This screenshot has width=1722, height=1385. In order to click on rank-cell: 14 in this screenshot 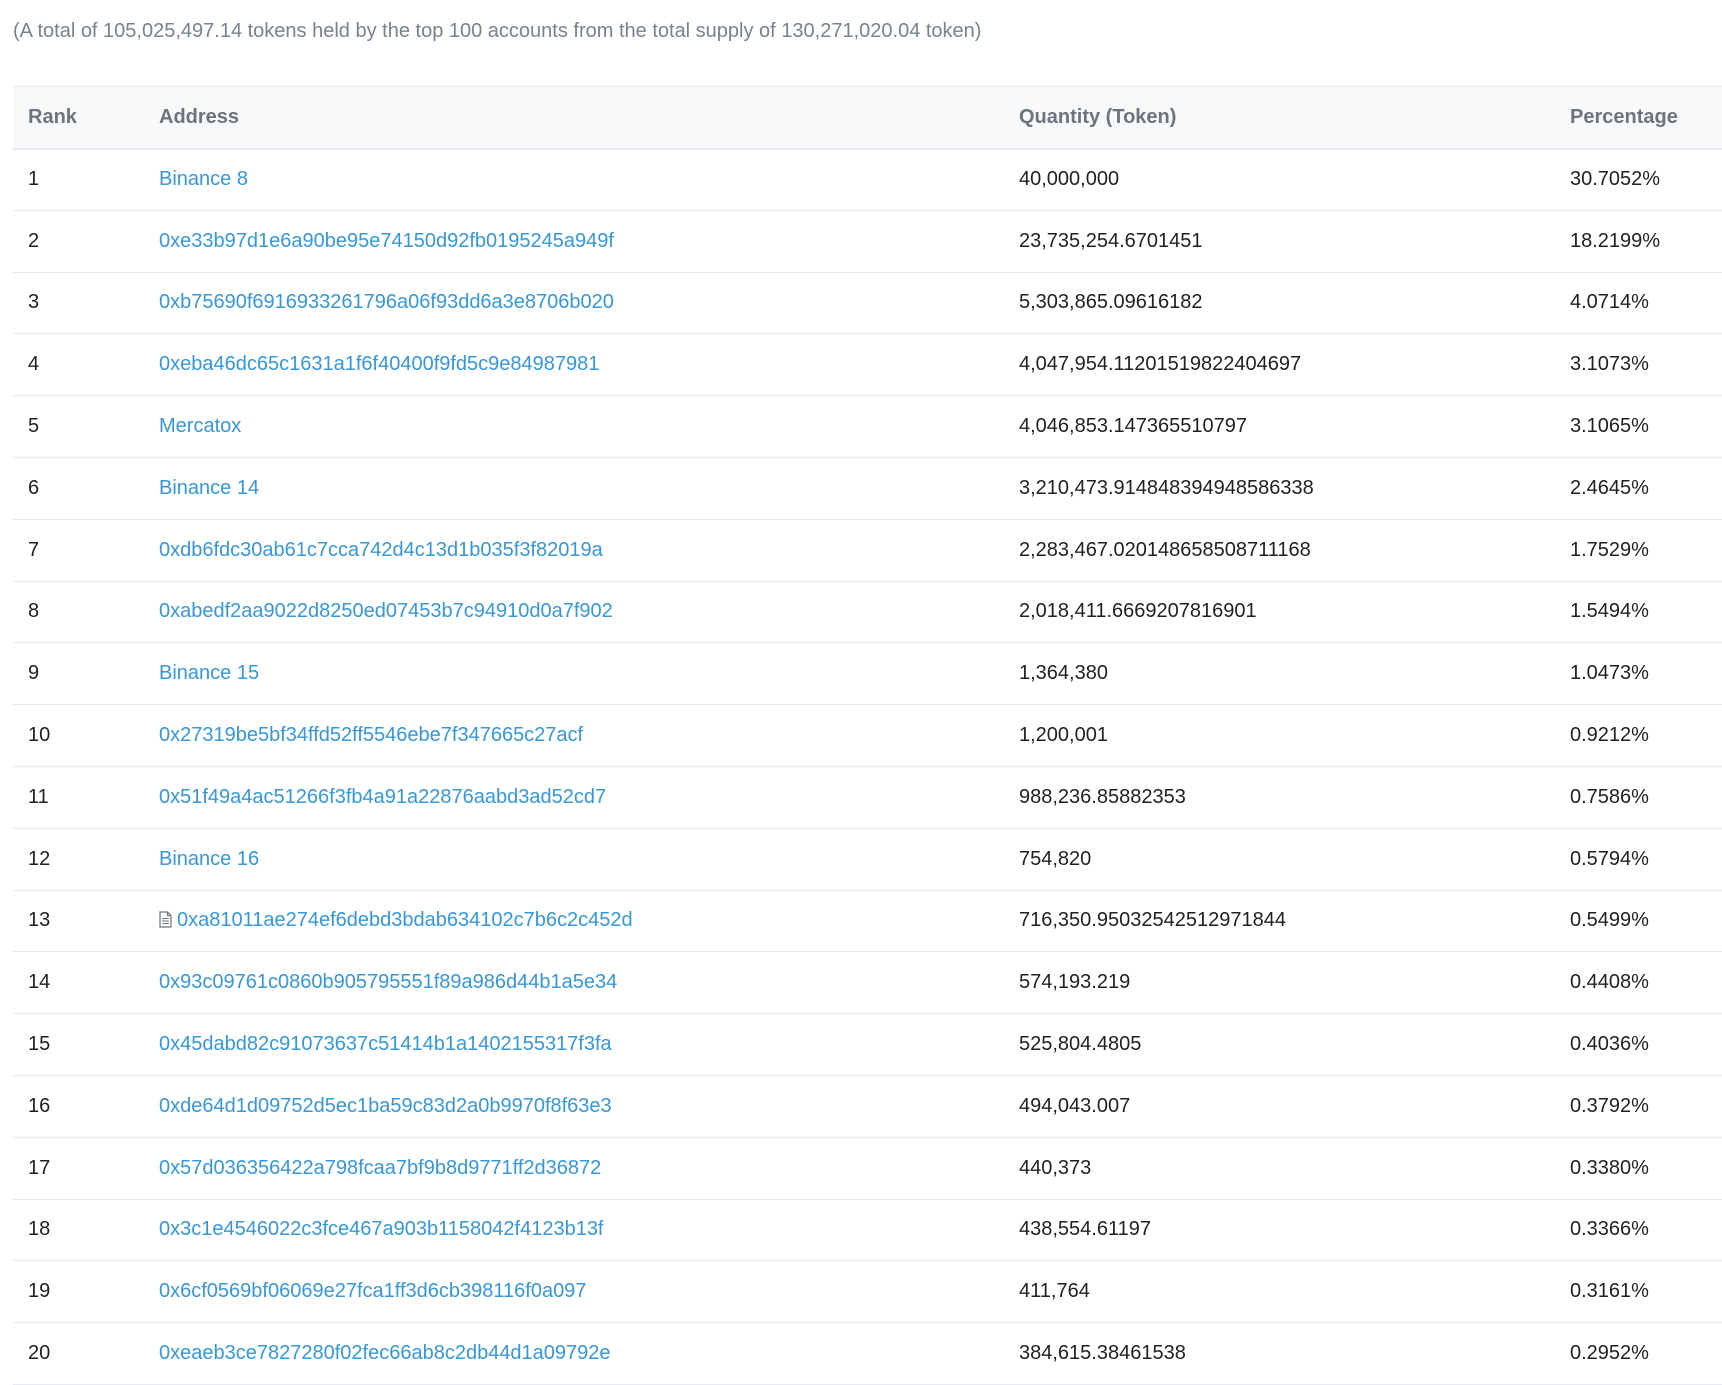, I will do `click(86, 983)`.